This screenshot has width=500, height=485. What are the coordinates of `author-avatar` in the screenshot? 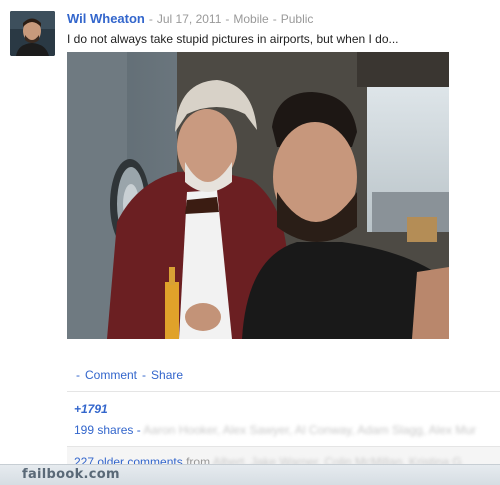 It's located at (32, 33).